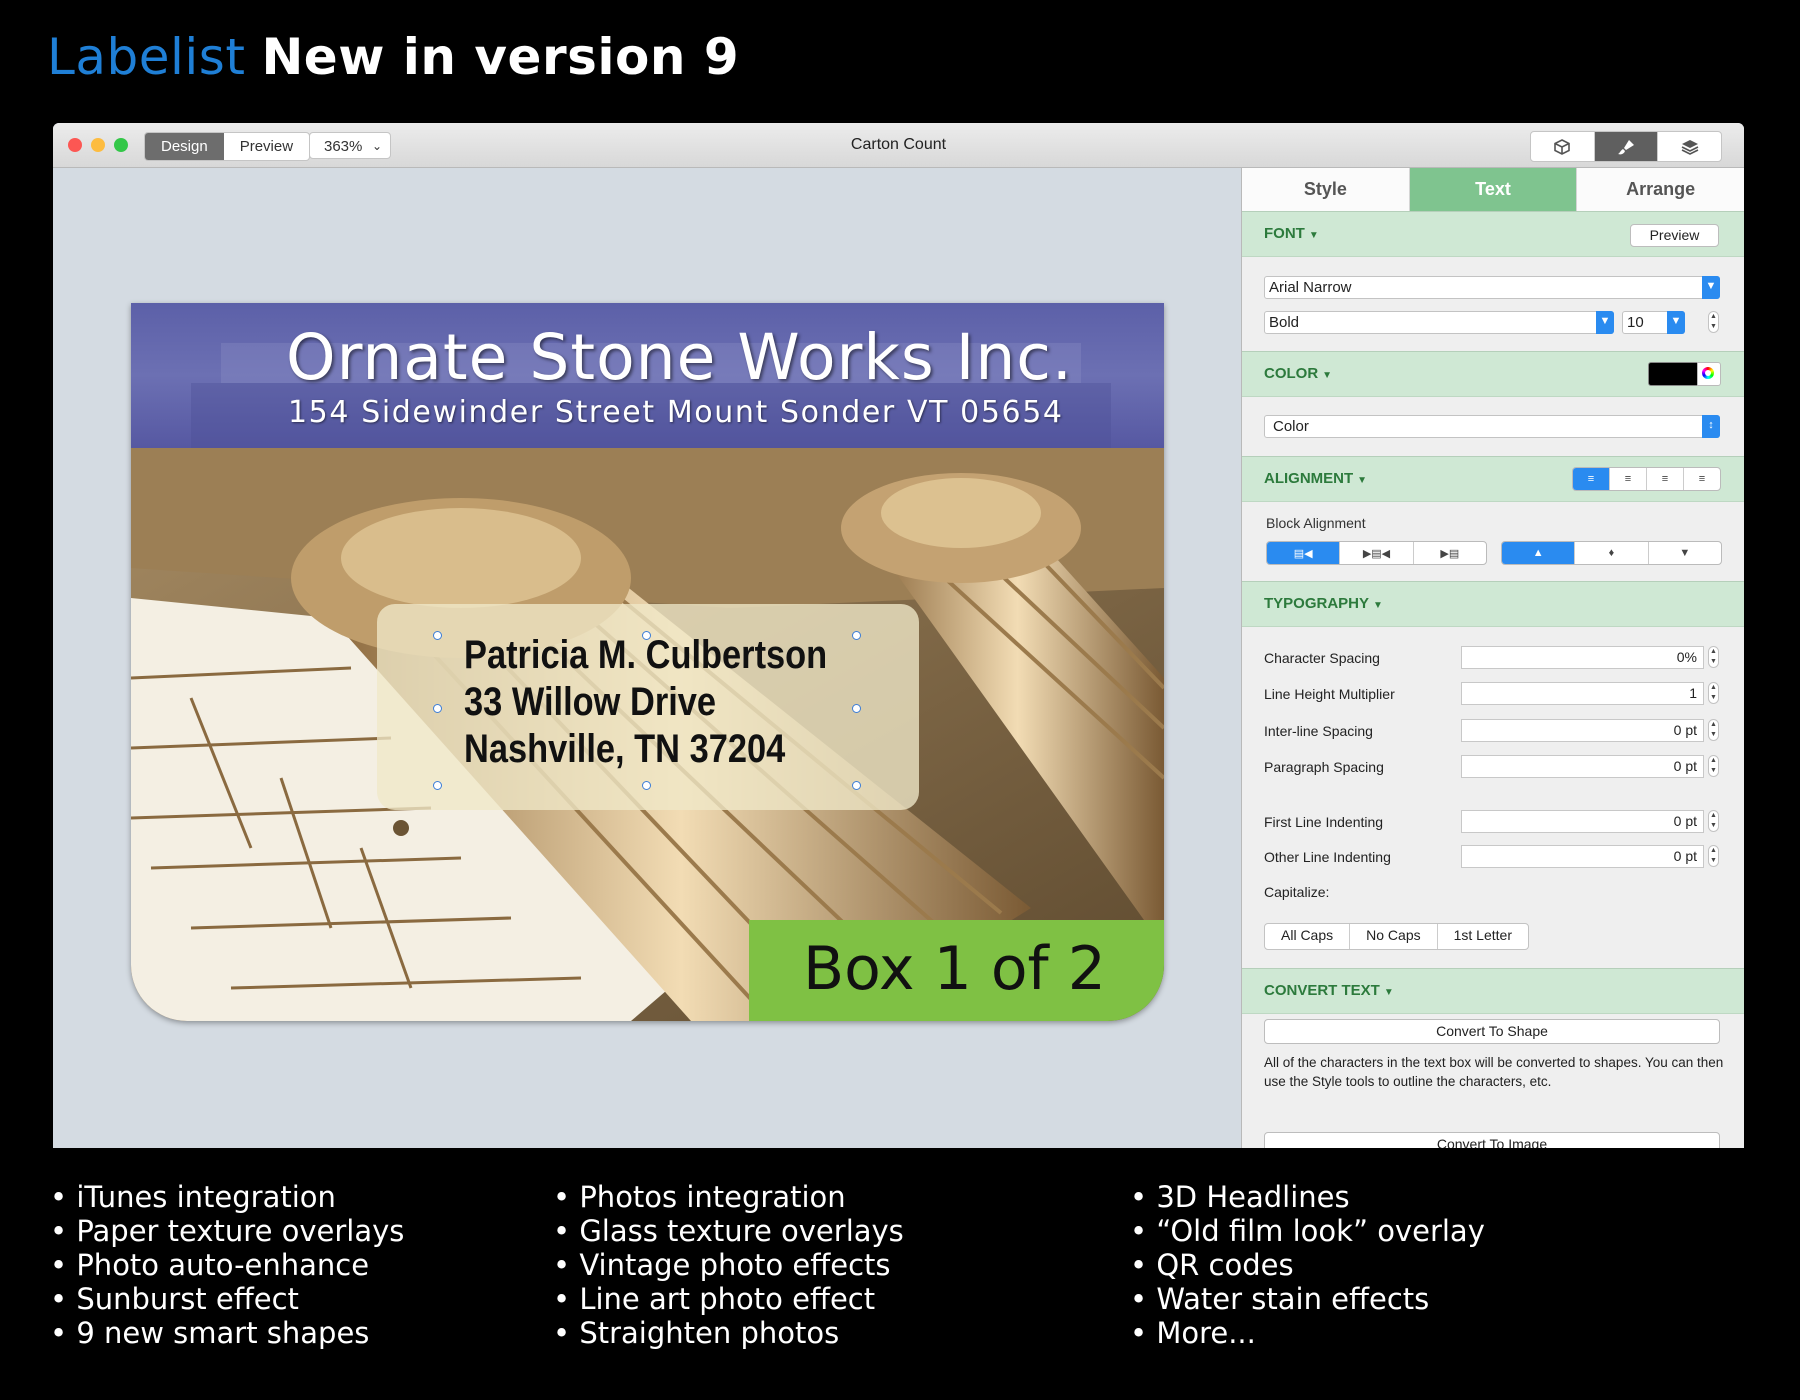  I want to click on layers-icon, so click(1689, 146).